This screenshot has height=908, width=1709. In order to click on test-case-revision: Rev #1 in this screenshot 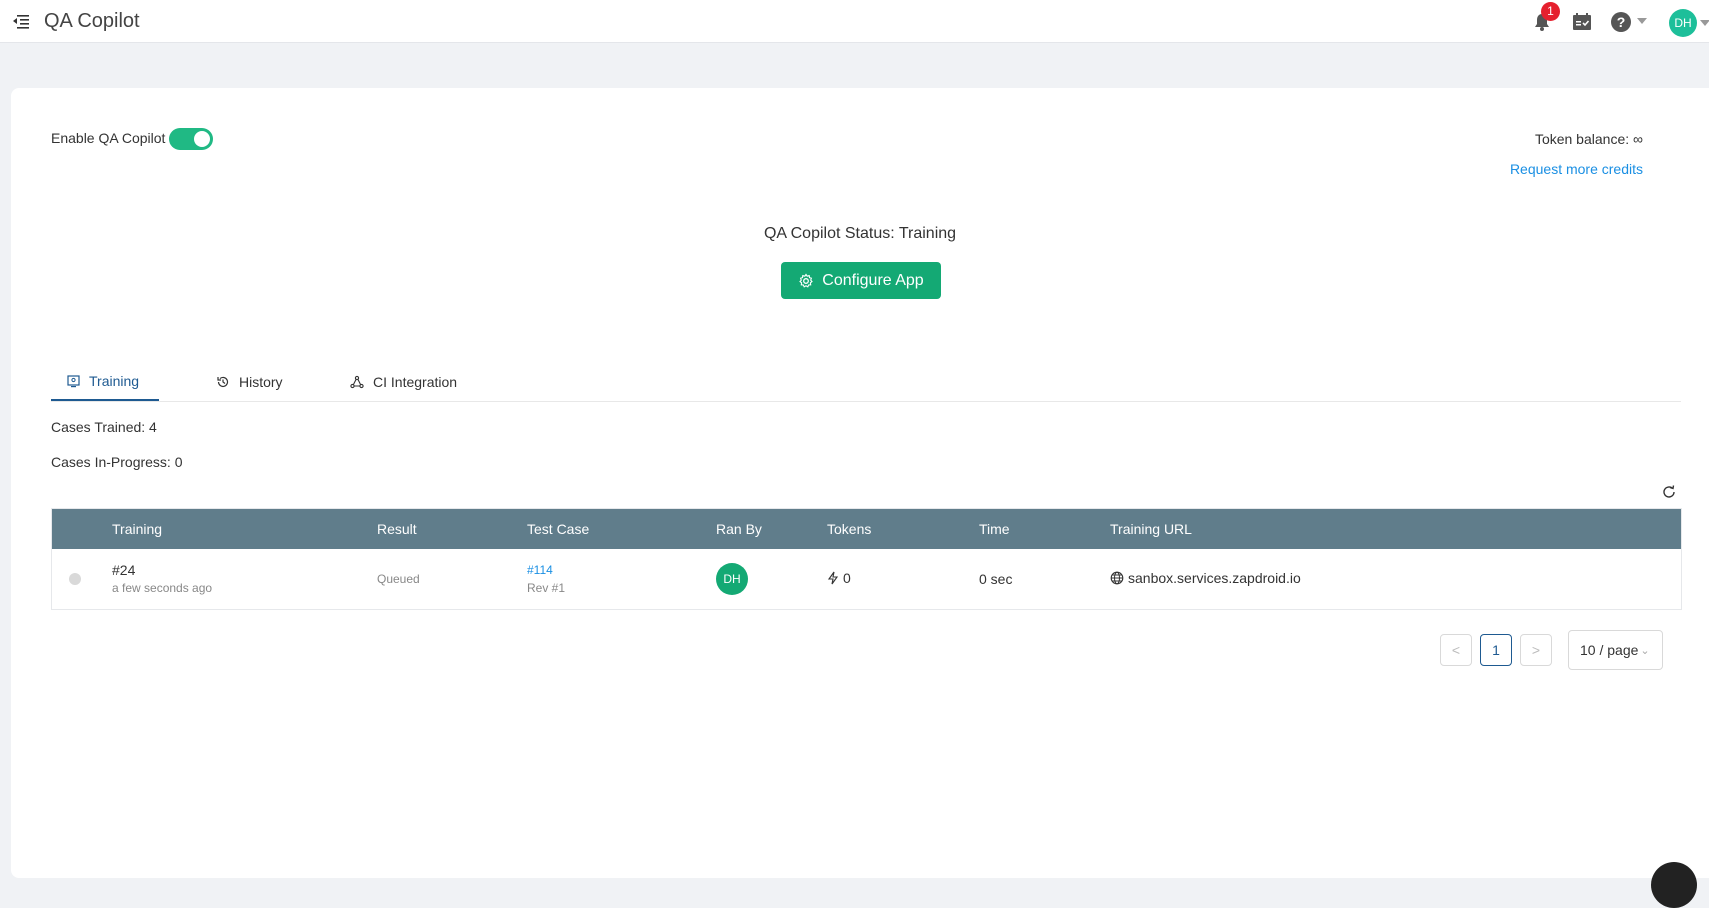, I will do `click(546, 588)`.